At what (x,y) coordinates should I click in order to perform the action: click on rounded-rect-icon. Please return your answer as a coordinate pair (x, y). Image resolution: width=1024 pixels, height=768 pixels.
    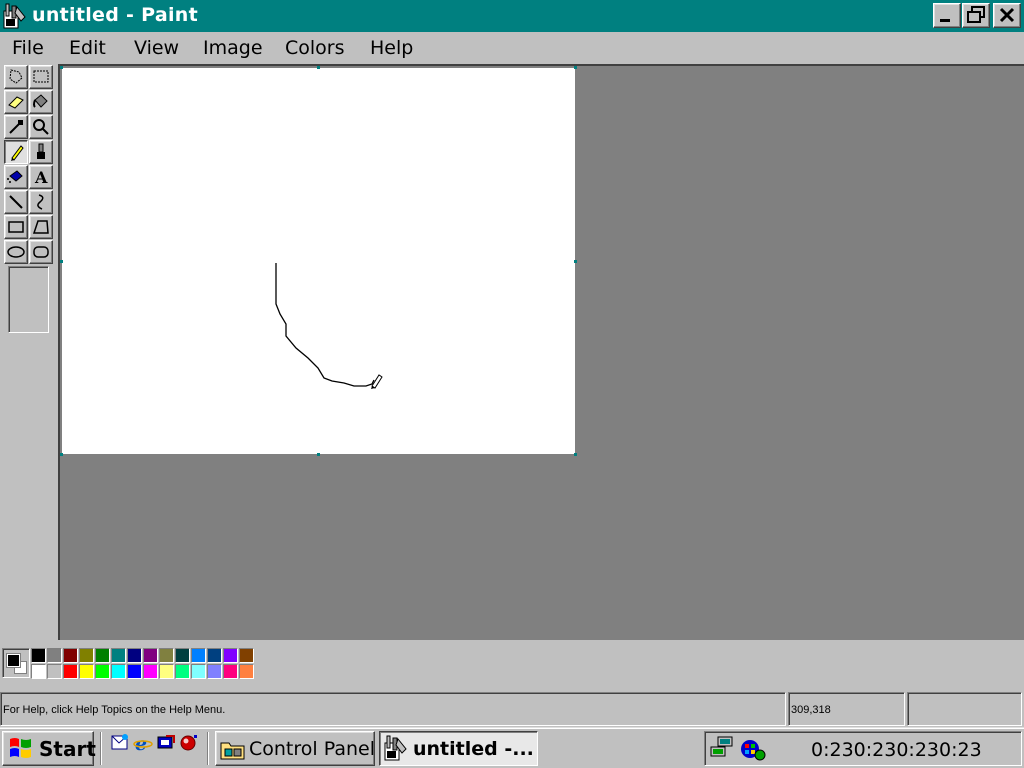
    Looking at the image, I should click on (41, 252).